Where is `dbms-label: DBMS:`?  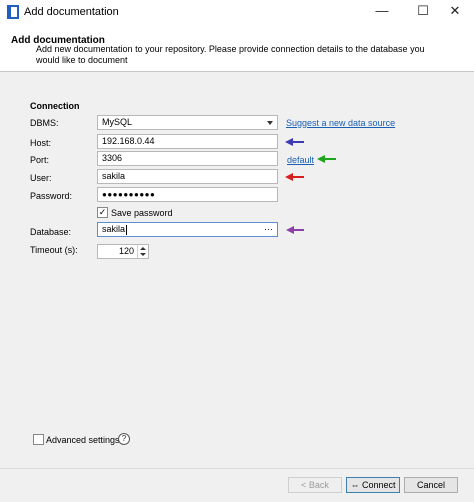 dbms-label: DBMS: is located at coordinates (44, 123).